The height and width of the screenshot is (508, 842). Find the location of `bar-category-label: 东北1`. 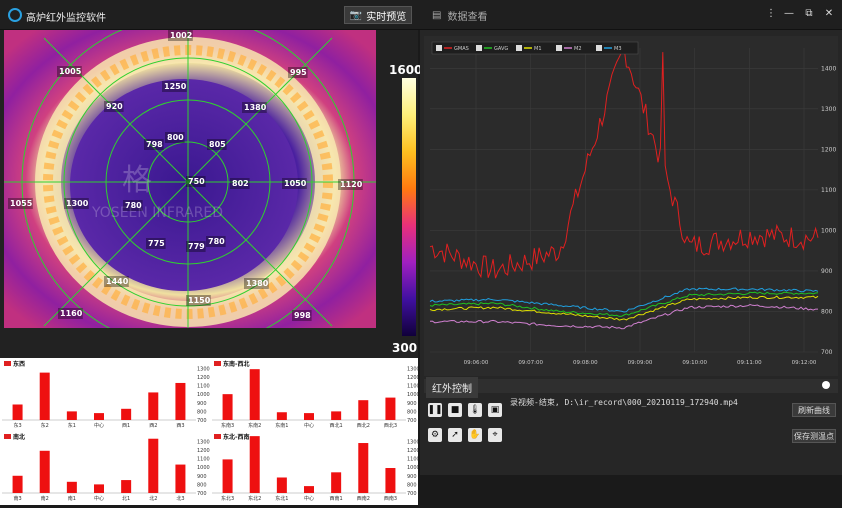

bar-category-label: 东北1 is located at coordinates (281, 498).